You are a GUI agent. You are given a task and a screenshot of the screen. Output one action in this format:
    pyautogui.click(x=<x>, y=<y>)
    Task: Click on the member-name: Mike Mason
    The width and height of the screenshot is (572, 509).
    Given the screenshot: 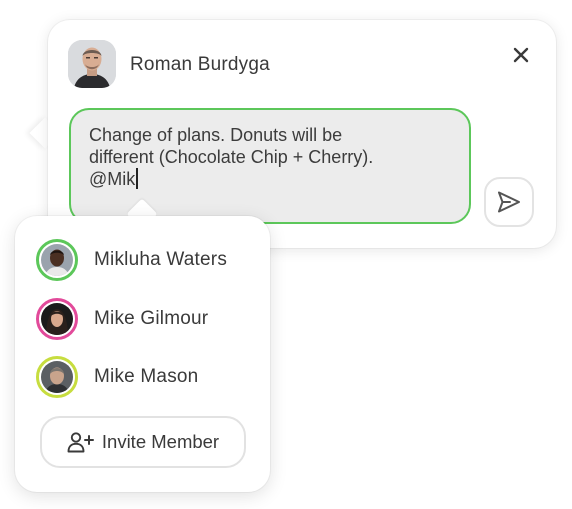 What is the action you would take?
    pyautogui.click(x=146, y=376)
    